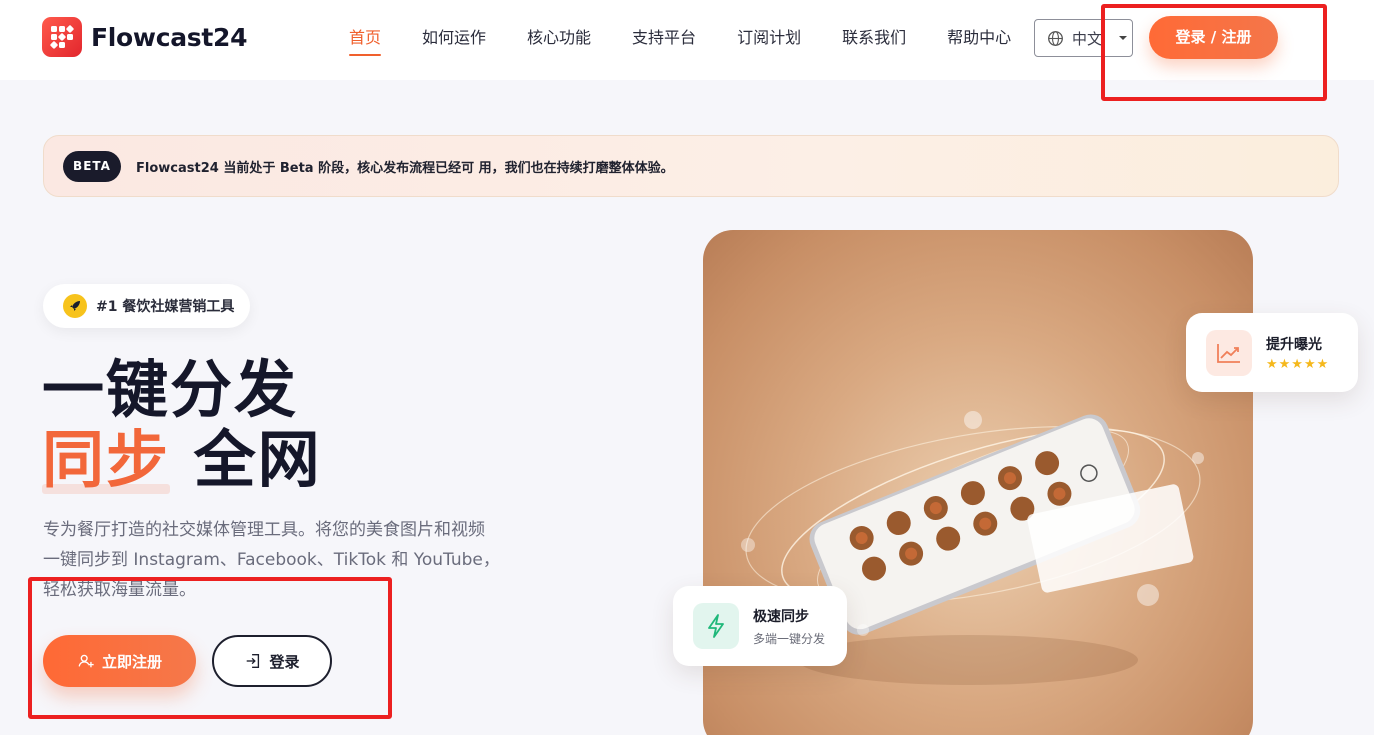 The image size is (1374, 735). I want to click on sync-title: 极速同步, so click(781, 616).